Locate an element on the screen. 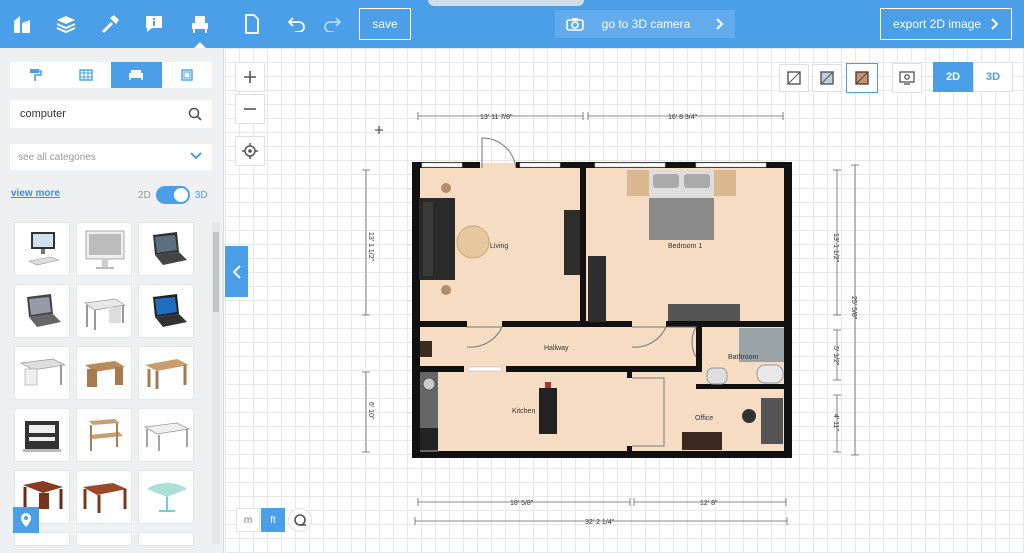 The image size is (1024, 553). chevron-down-icon is located at coordinates (196, 156).